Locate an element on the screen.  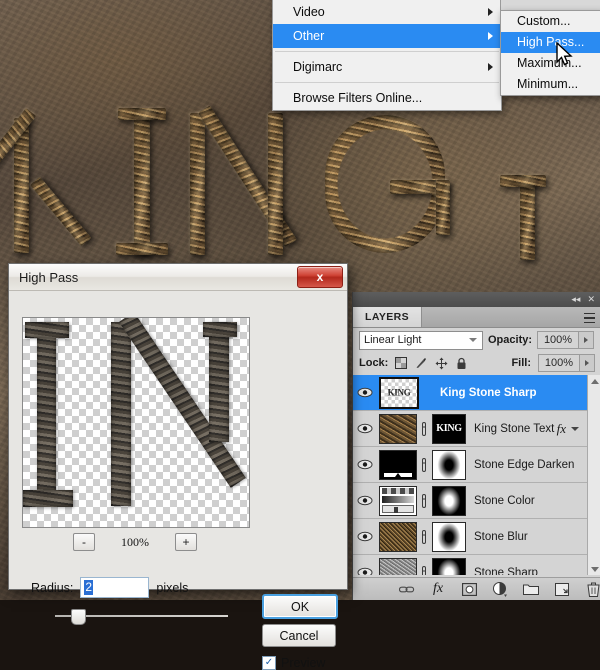
radius-input: 2 is located at coordinates (115, 587).